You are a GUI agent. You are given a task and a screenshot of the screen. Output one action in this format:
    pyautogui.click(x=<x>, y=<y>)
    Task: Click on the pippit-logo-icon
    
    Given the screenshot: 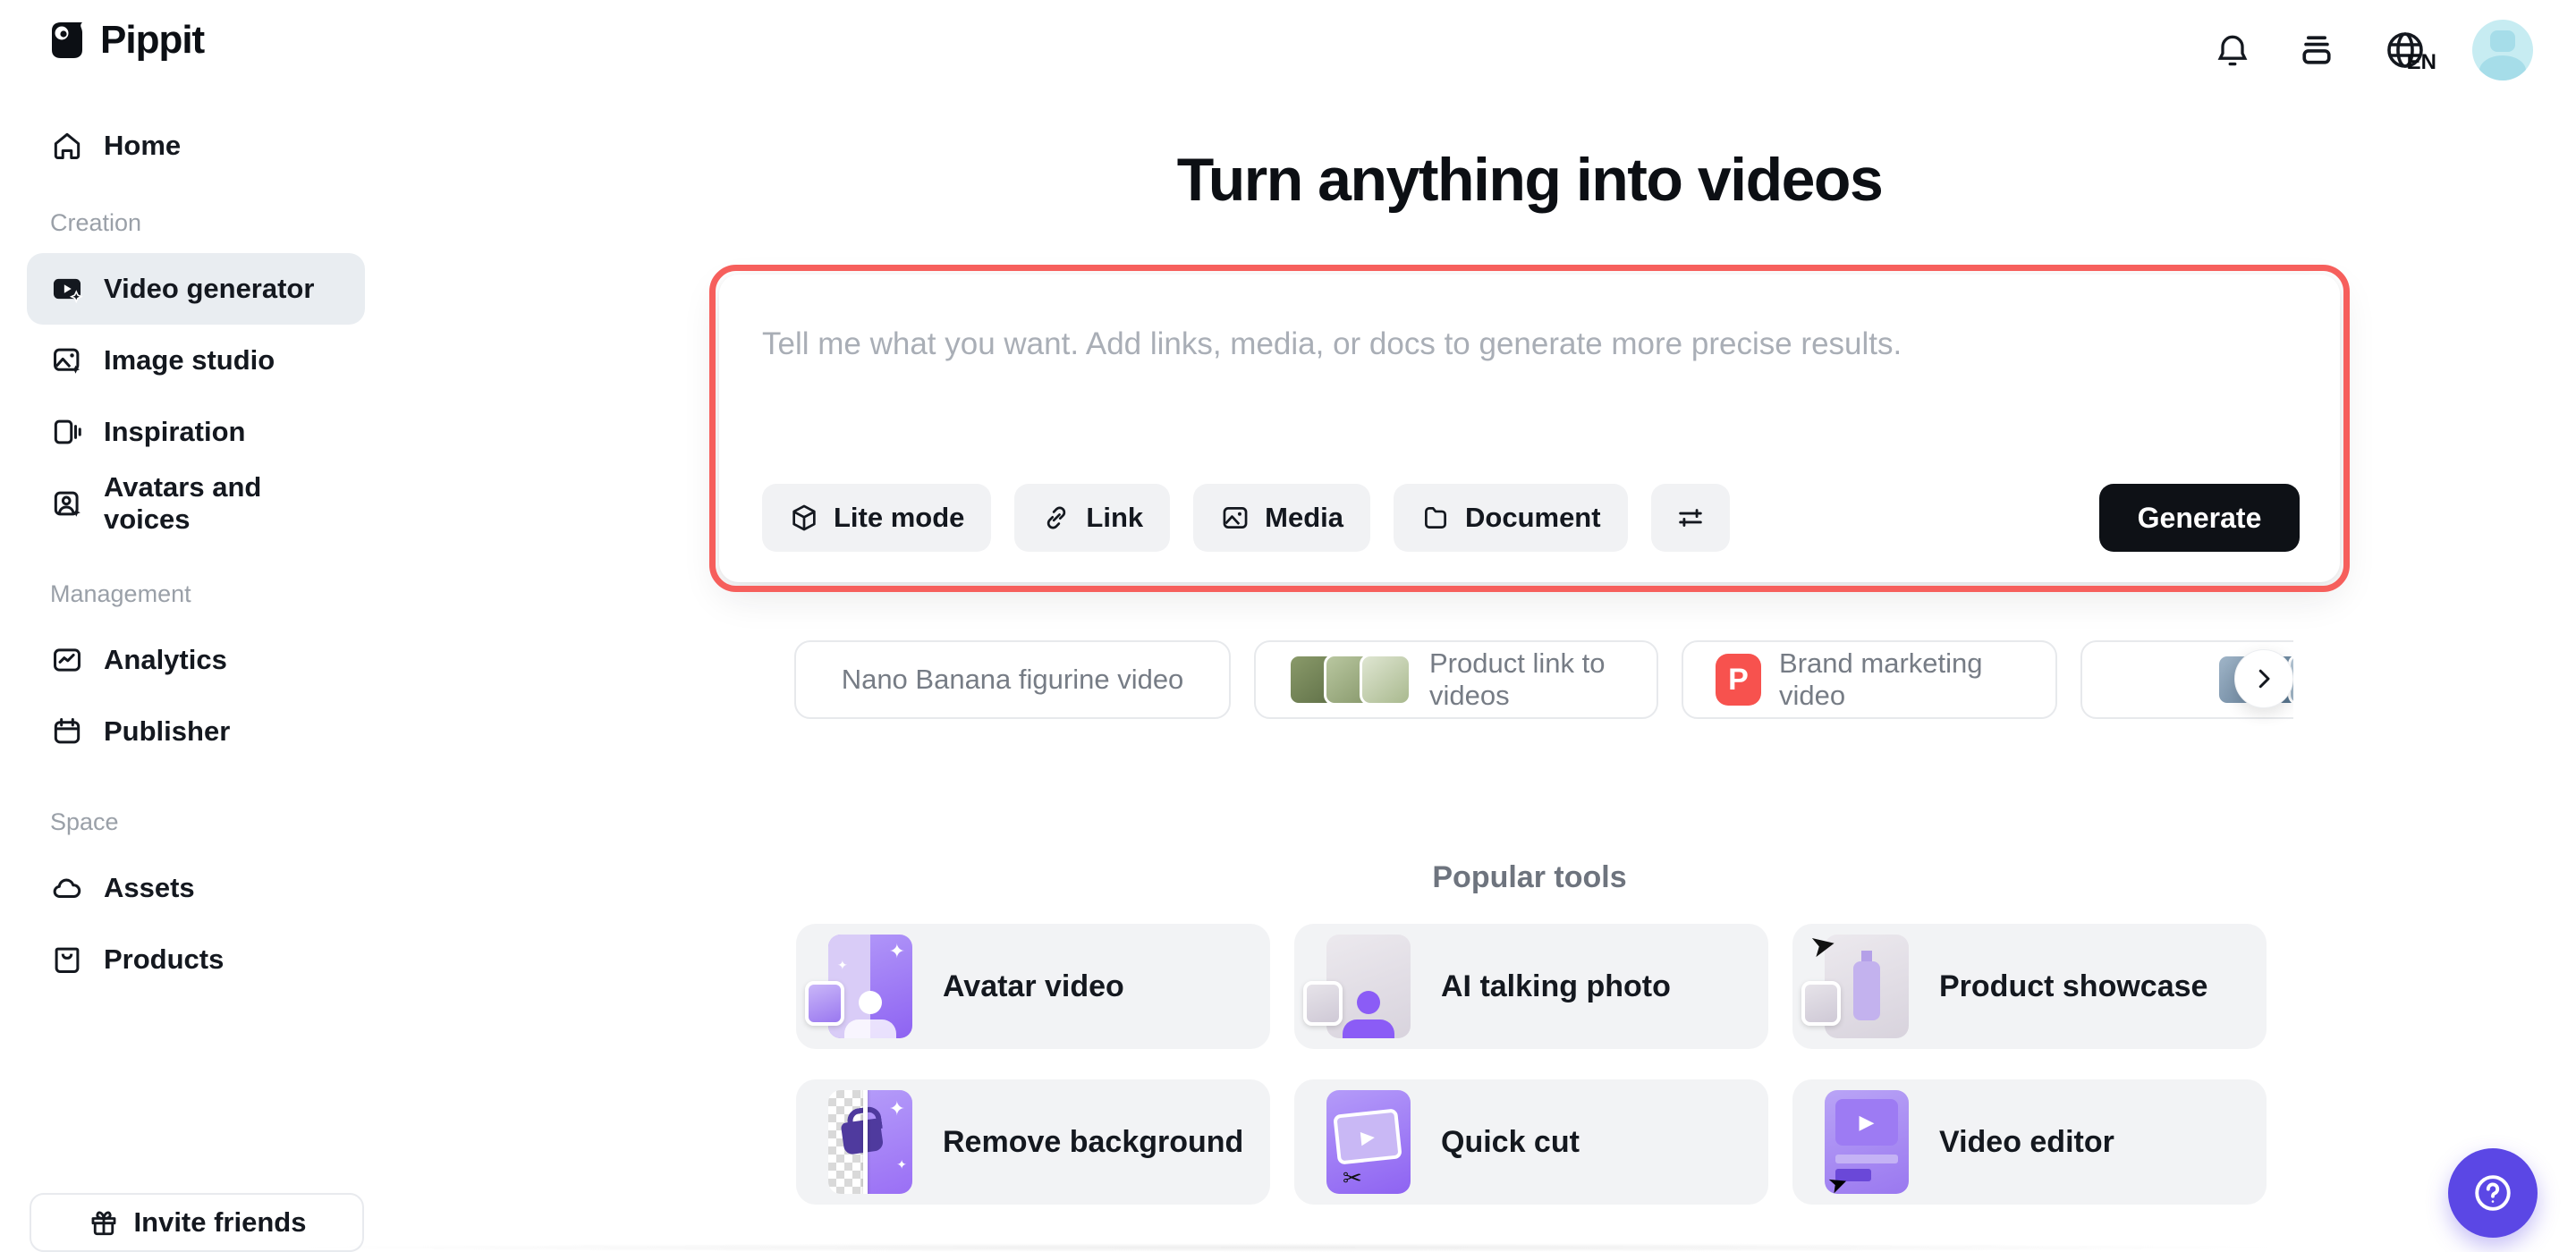 What is the action you would take?
    pyautogui.click(x=67, y=40)
    